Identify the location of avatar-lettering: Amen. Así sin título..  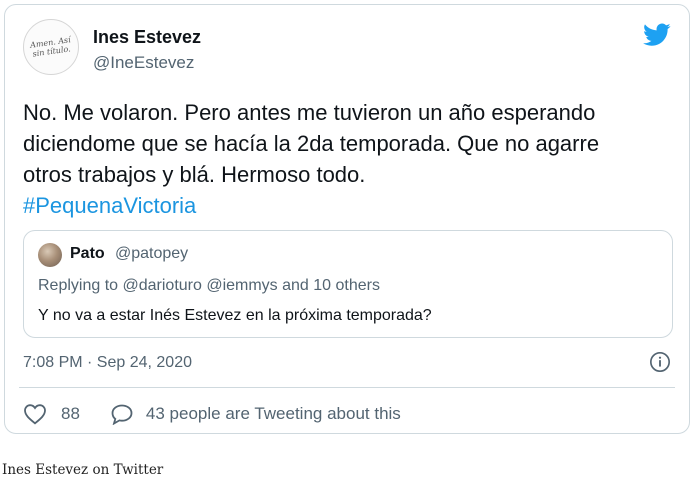
(50, 47).